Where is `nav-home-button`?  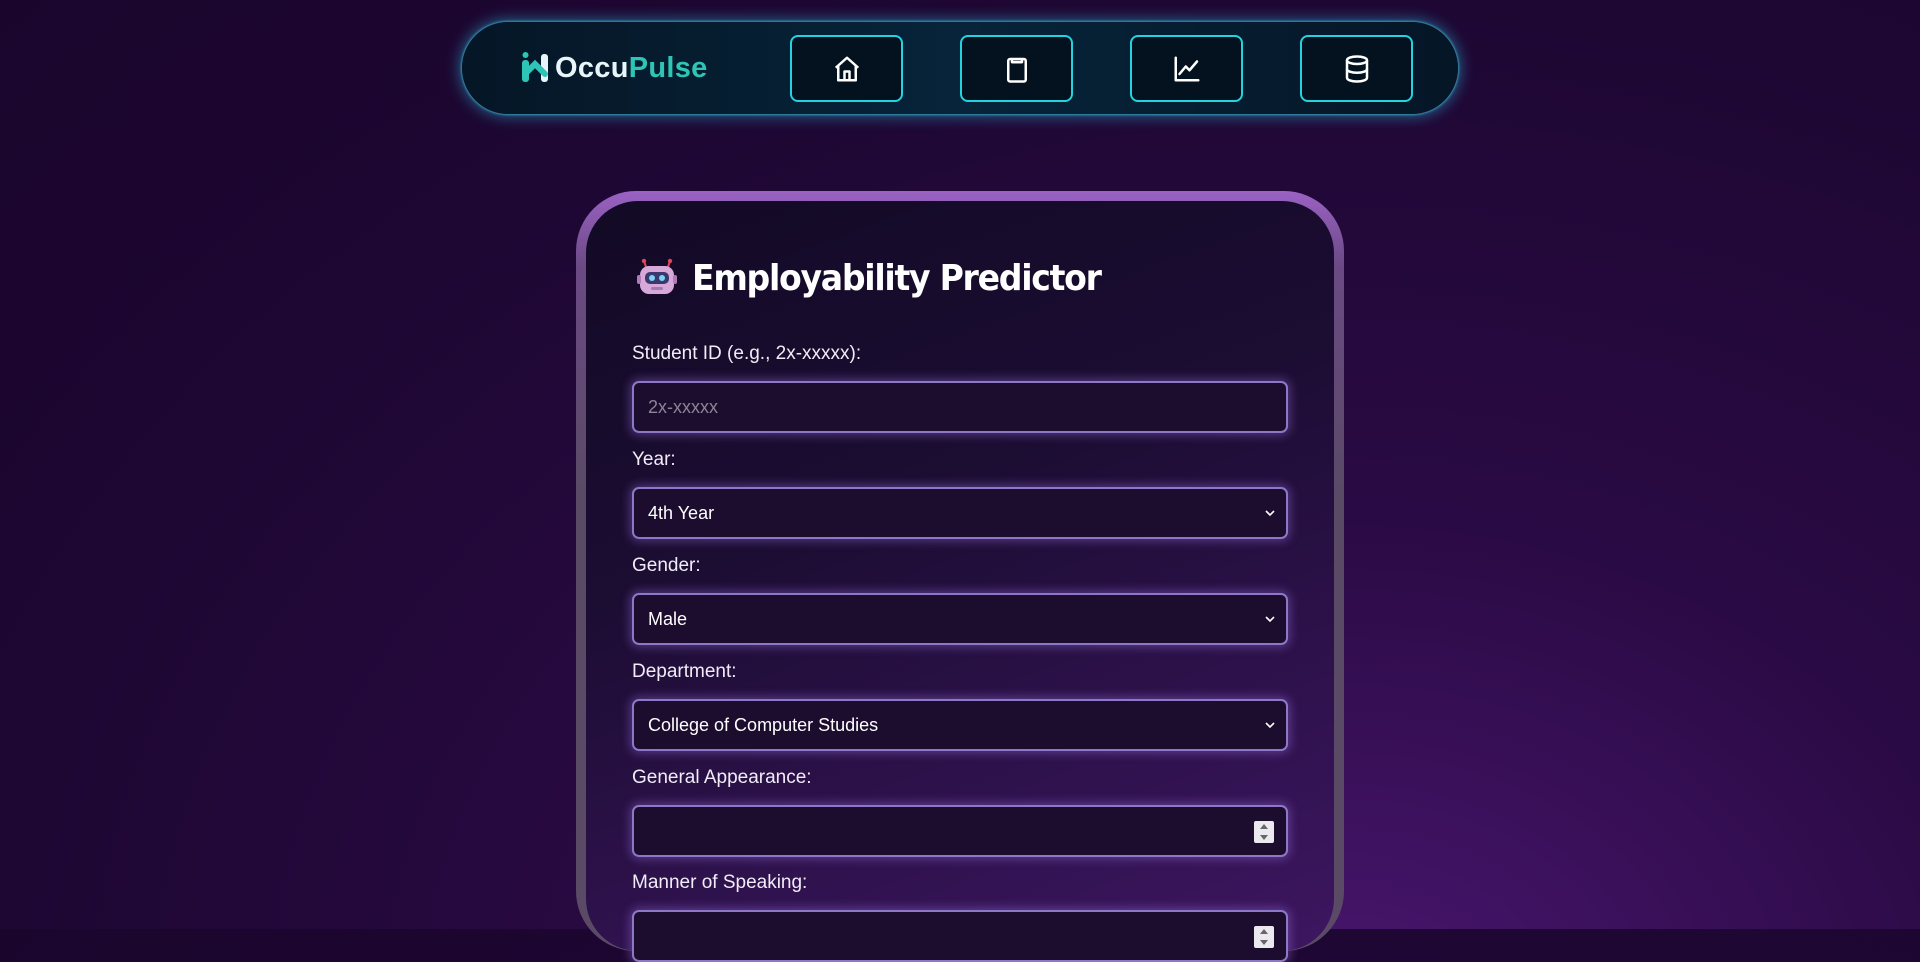
nav-home-button is located at coordinates (846, 68).